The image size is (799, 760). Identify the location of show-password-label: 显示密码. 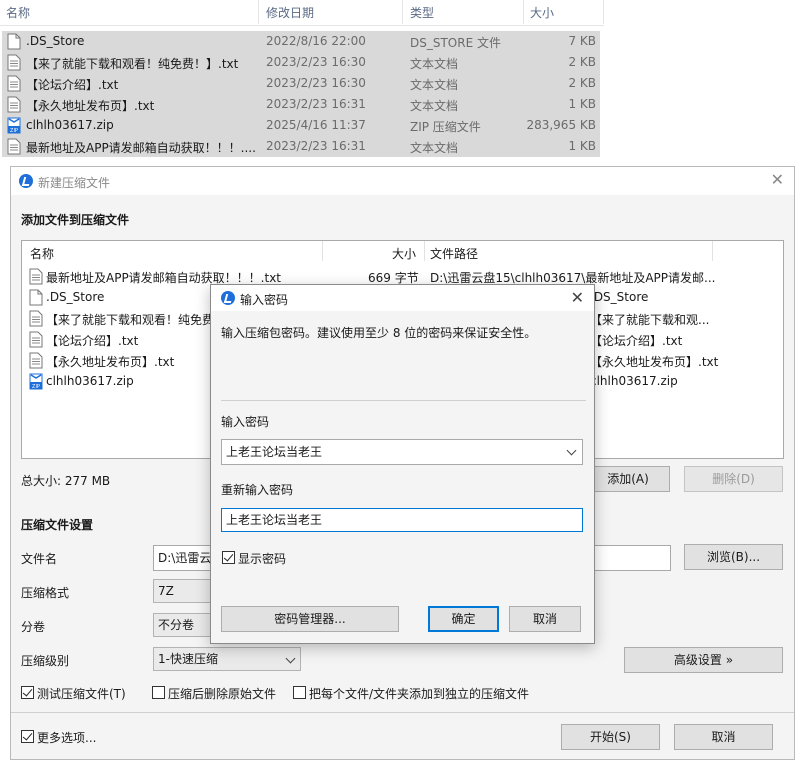
(262, 558).